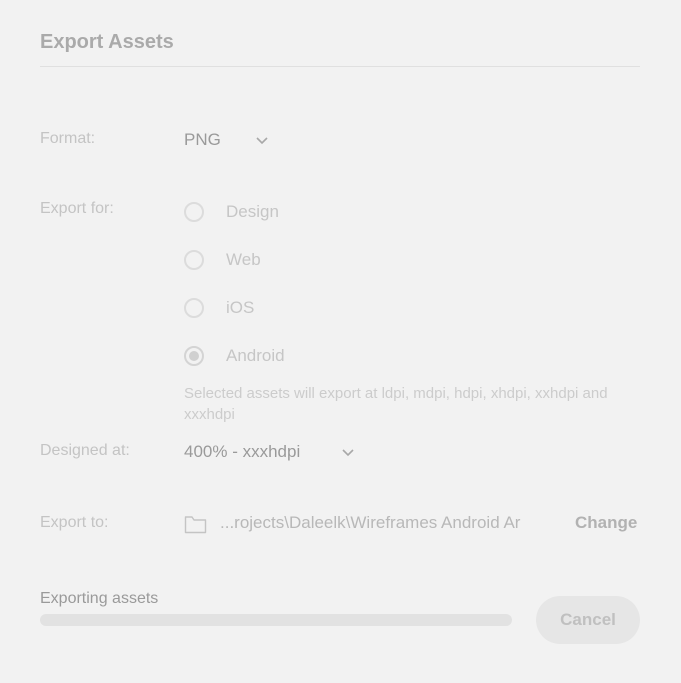 This screenshot has width=681, height=683. What do you see at coordinates (74, 522) in the screenshot?
I see `export-to-label: Export to:` at bounding box center [74, 522].